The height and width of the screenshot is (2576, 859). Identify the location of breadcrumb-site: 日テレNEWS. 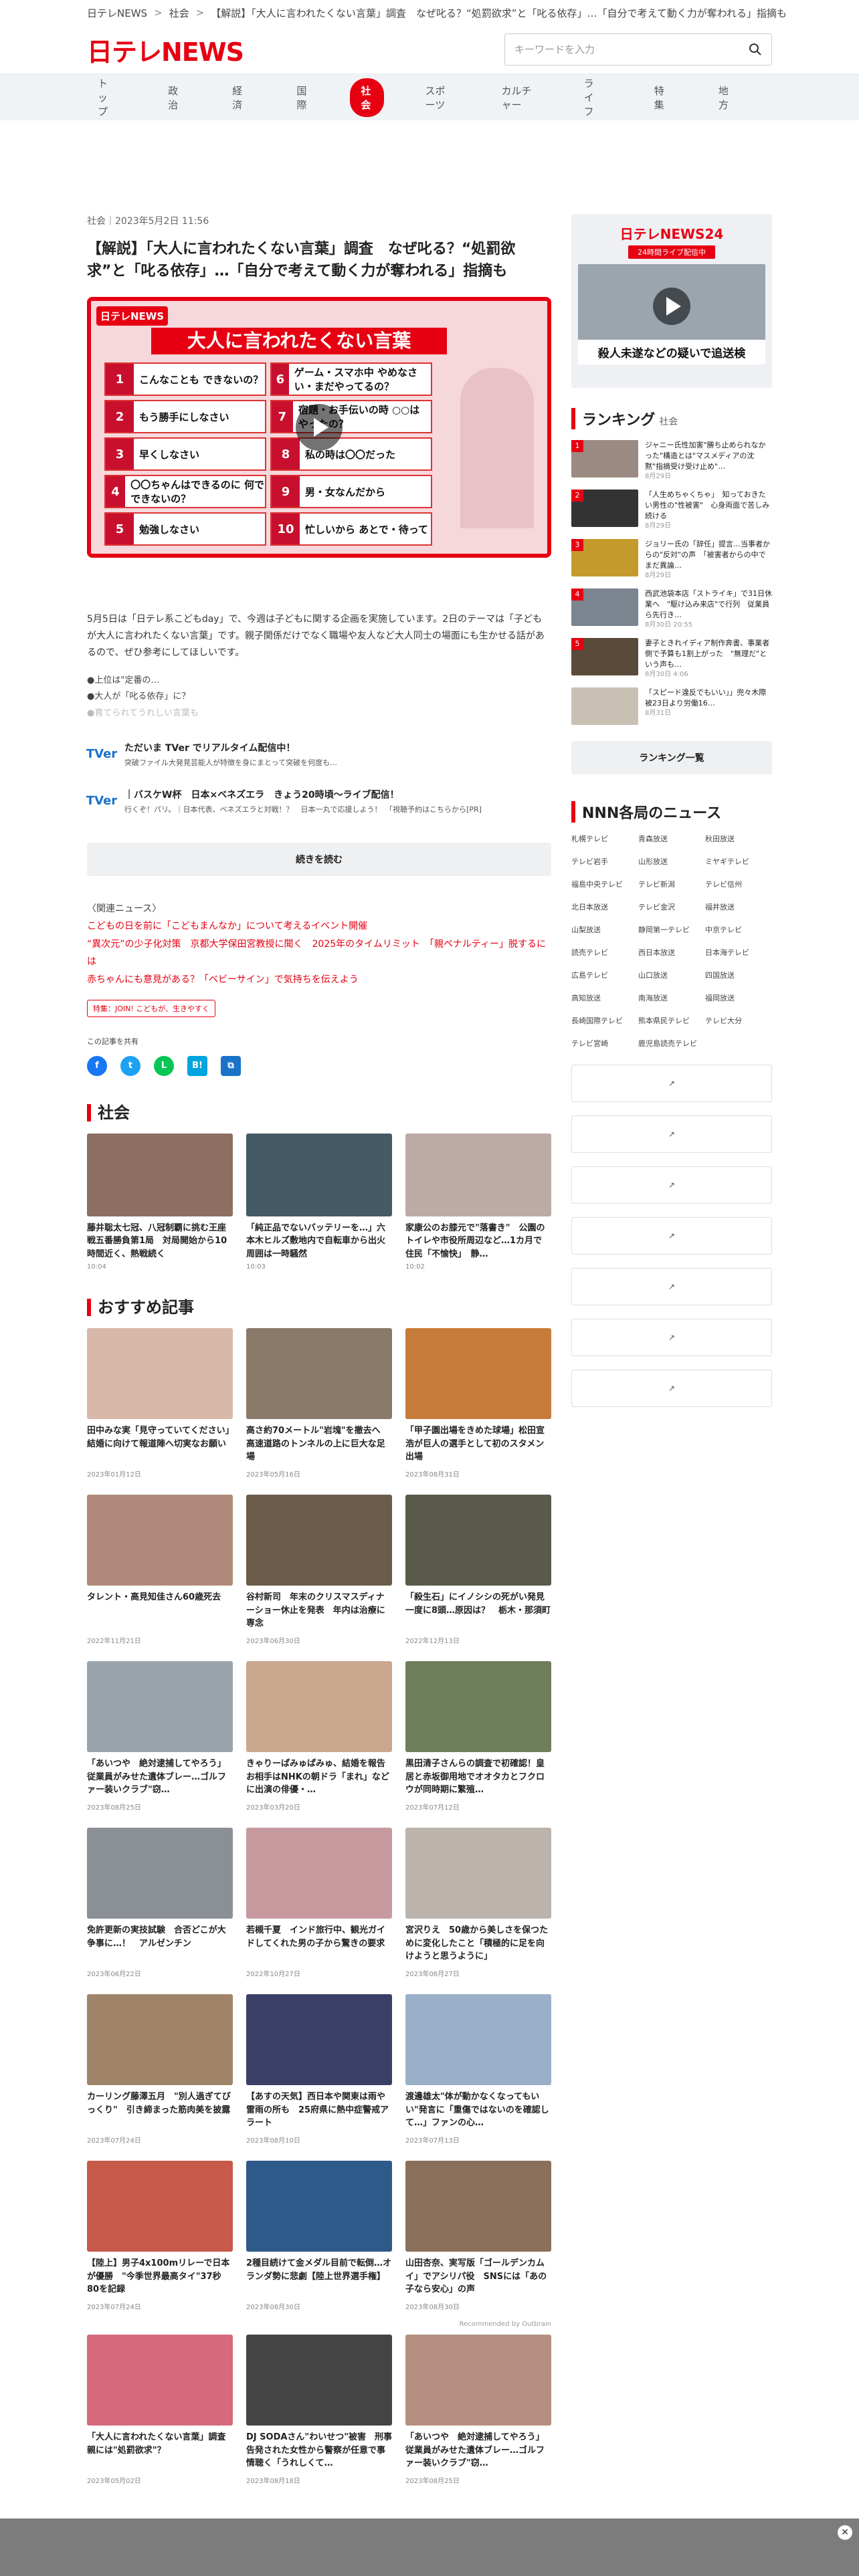
(117, 13).